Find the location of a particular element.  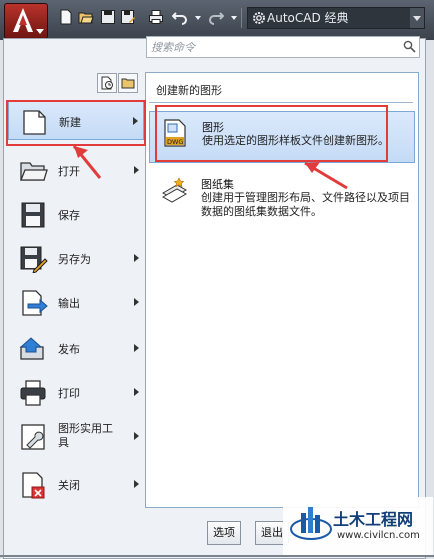

submenu-title: 创建新的图形 is located at coordinates (189, 90).